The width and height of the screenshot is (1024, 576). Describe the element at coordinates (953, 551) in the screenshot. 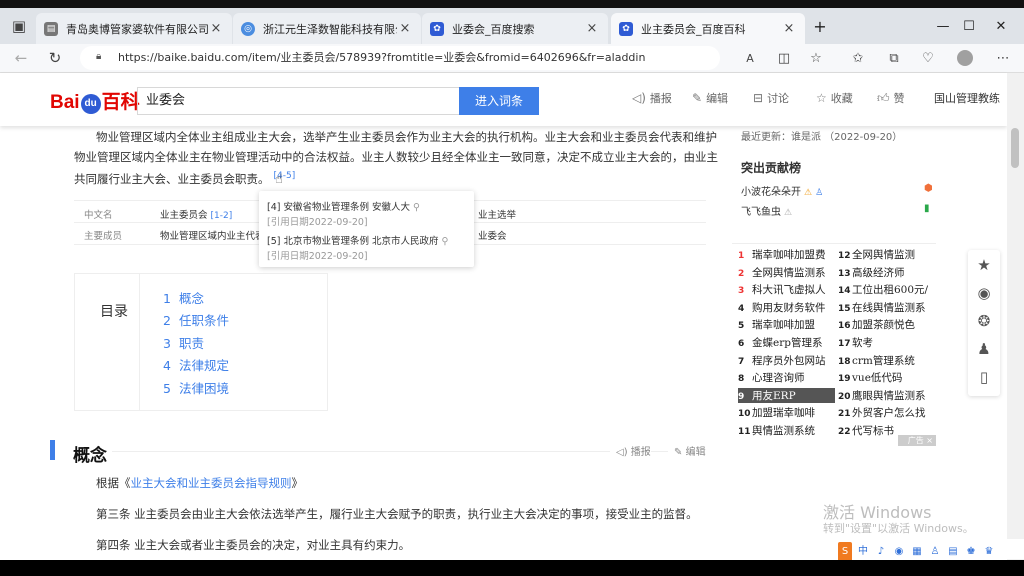

I see `ime-skin-icon: ▤` at that location.